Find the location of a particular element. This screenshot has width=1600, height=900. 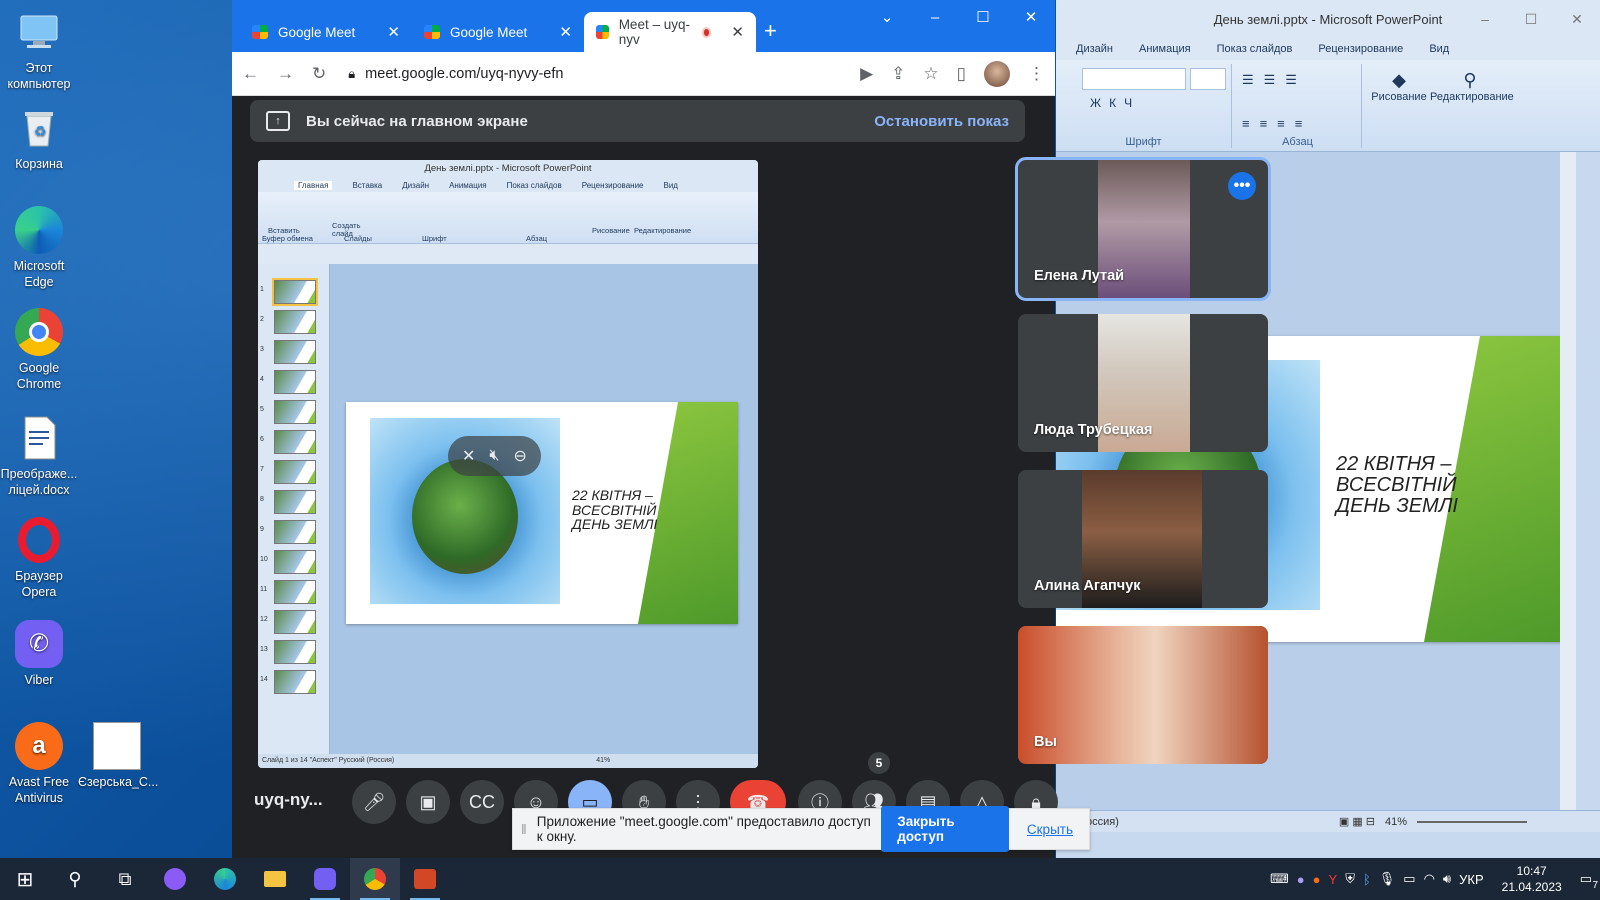

desktop-icon-viber: ✆ Viber is located at coordinates (39, 654).